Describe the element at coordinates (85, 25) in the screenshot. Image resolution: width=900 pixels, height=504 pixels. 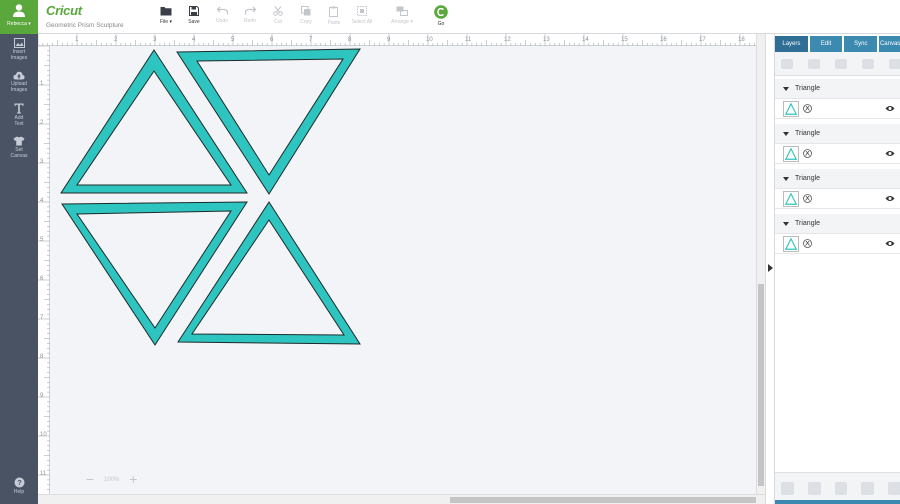
I see `project-title: Geometric Prism Sculpture` at that location.